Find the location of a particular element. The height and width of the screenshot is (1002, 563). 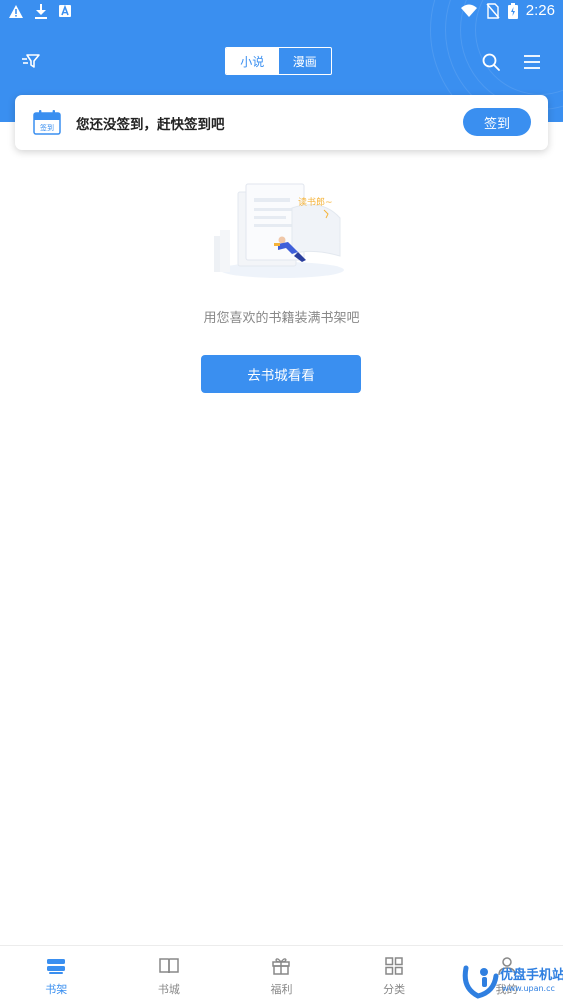

search-button is located at coordinates (491, 62).